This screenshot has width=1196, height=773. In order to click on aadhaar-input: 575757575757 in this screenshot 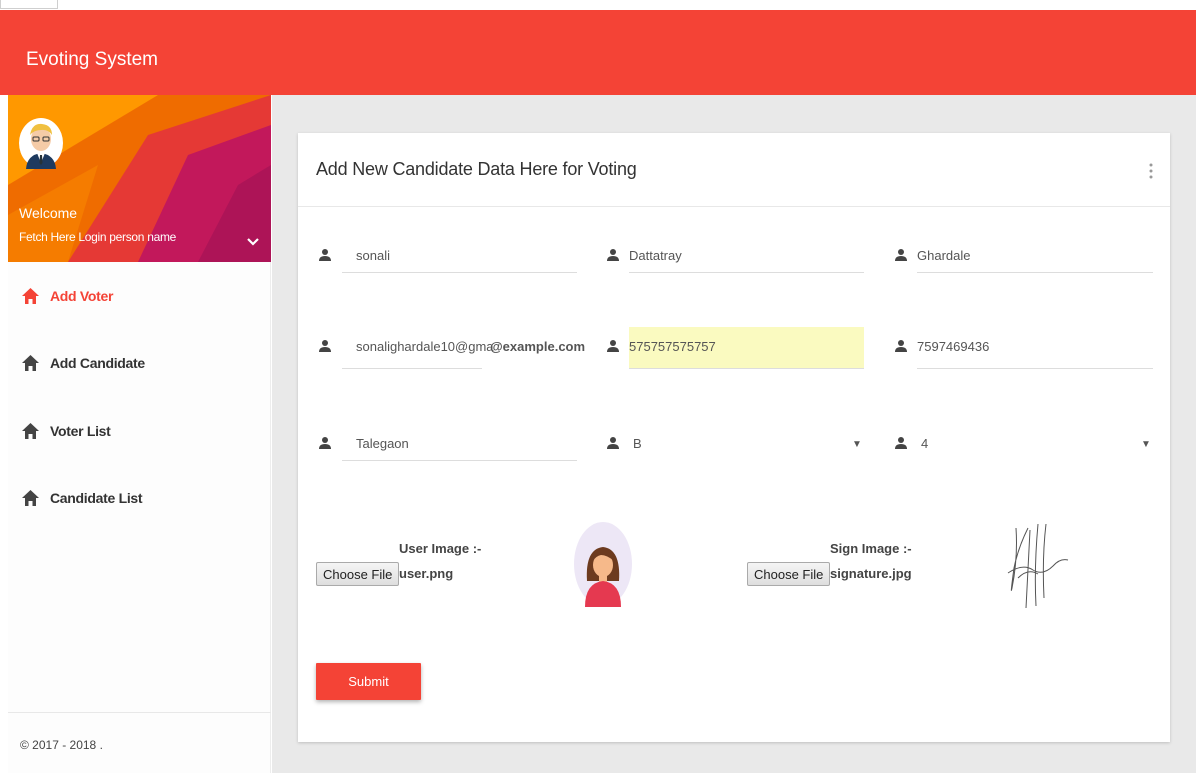, I will do `click(746, 348)`.